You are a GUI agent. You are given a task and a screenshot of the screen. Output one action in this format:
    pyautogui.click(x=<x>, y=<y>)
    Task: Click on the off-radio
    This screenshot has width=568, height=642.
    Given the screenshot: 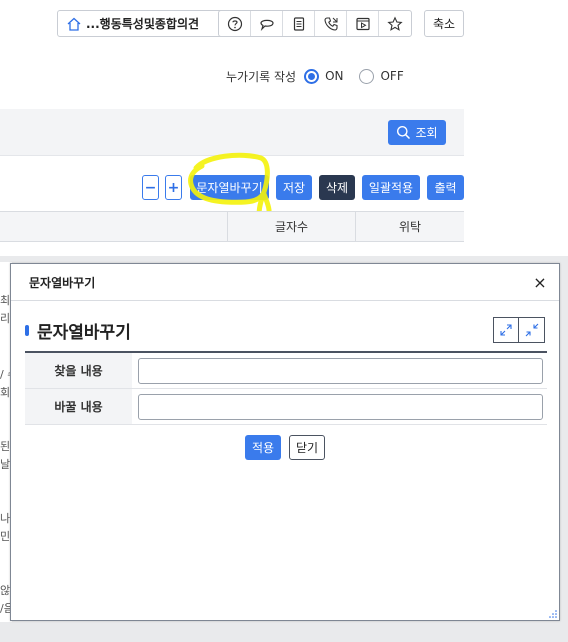 What is the action you would take?
    pyautogui.click(x=367, y=76)
    